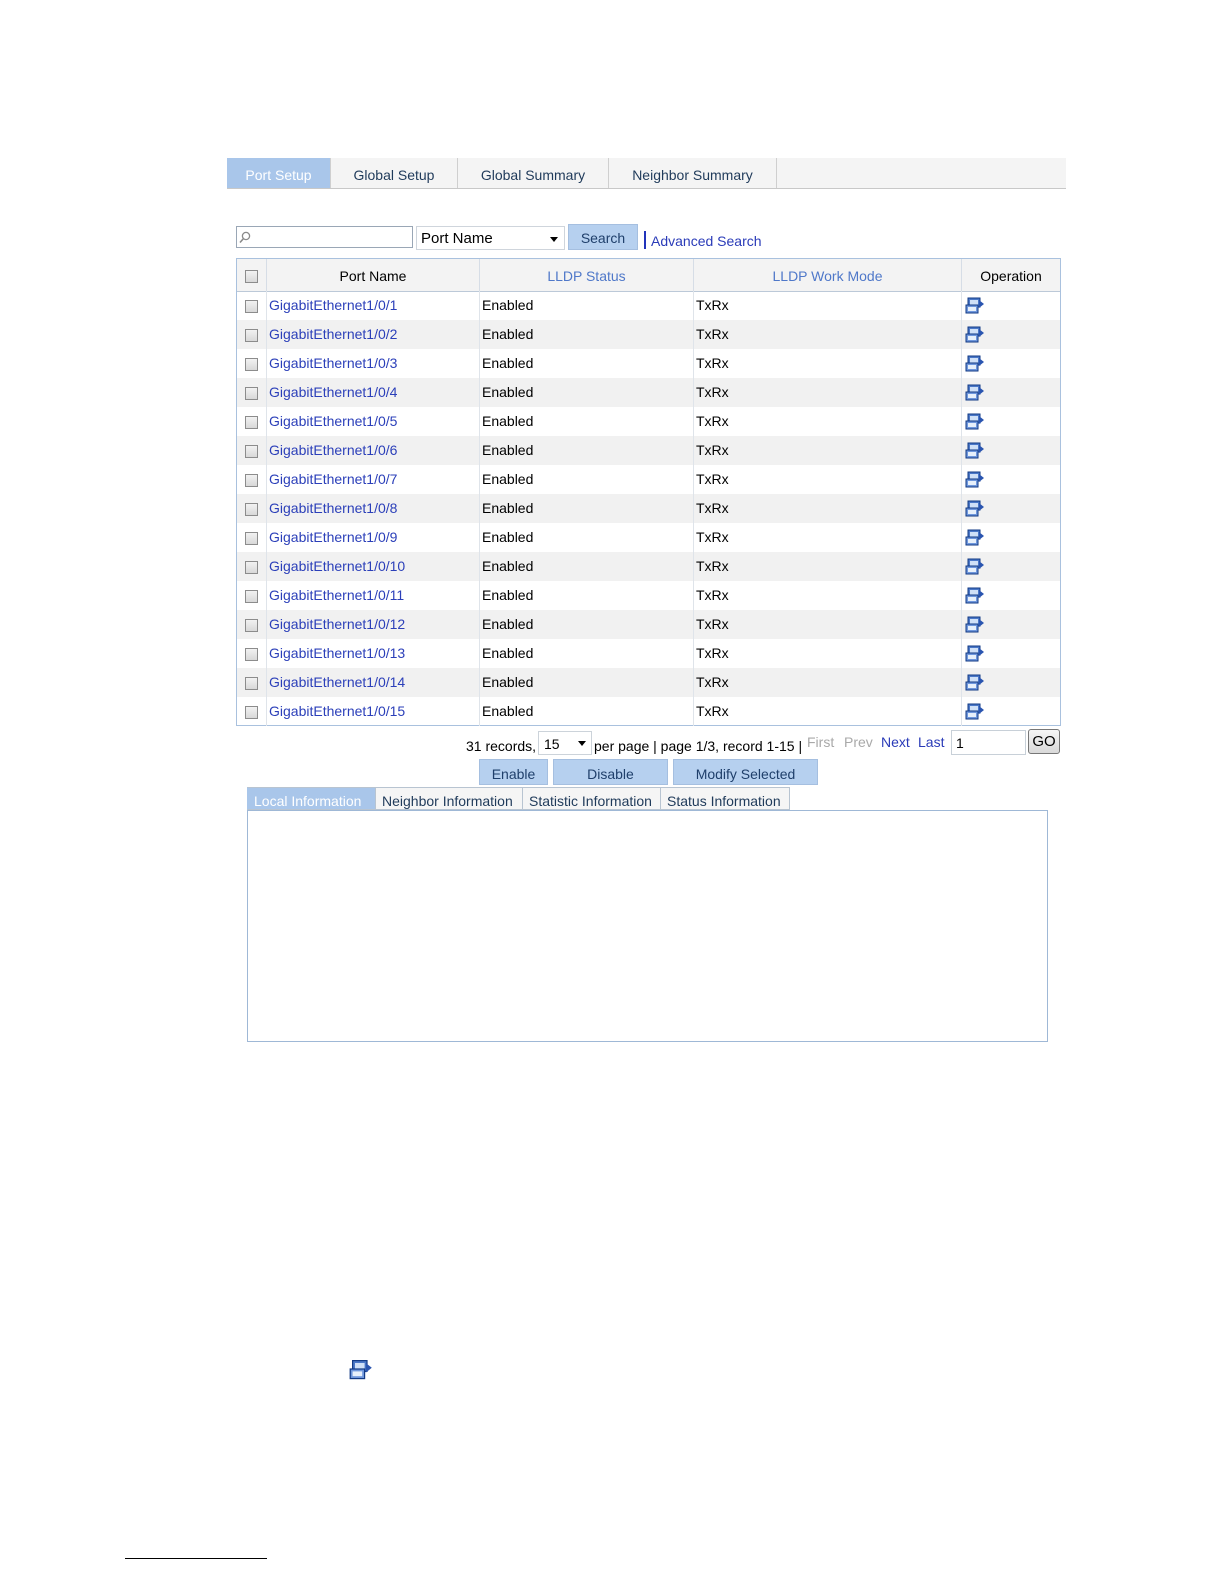 This screenshot has width=1224, height=1584. I want to click on tab-statistic-information: Statistic Information, so click(592, 798).